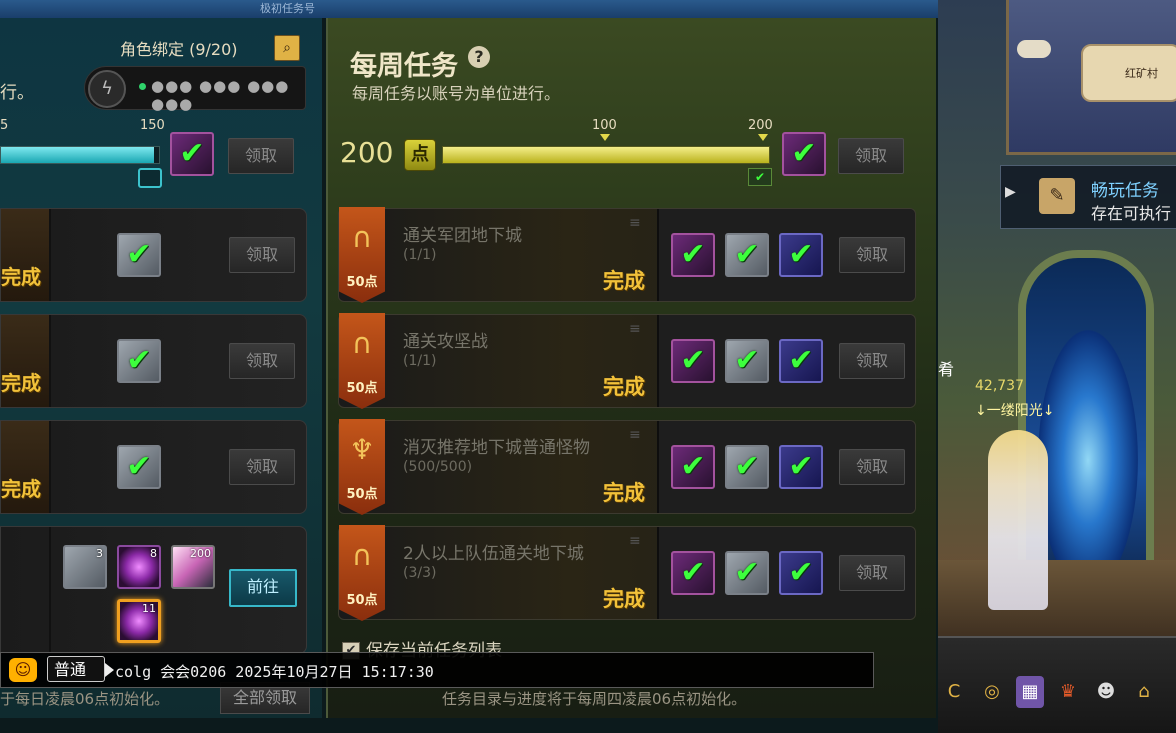 Image resolution: width=1176 pixels, height=733 pixels. What do you see at coordinates (50, 467) in the screenshot?
I see `row-divider` at bounding box center [50, 467].